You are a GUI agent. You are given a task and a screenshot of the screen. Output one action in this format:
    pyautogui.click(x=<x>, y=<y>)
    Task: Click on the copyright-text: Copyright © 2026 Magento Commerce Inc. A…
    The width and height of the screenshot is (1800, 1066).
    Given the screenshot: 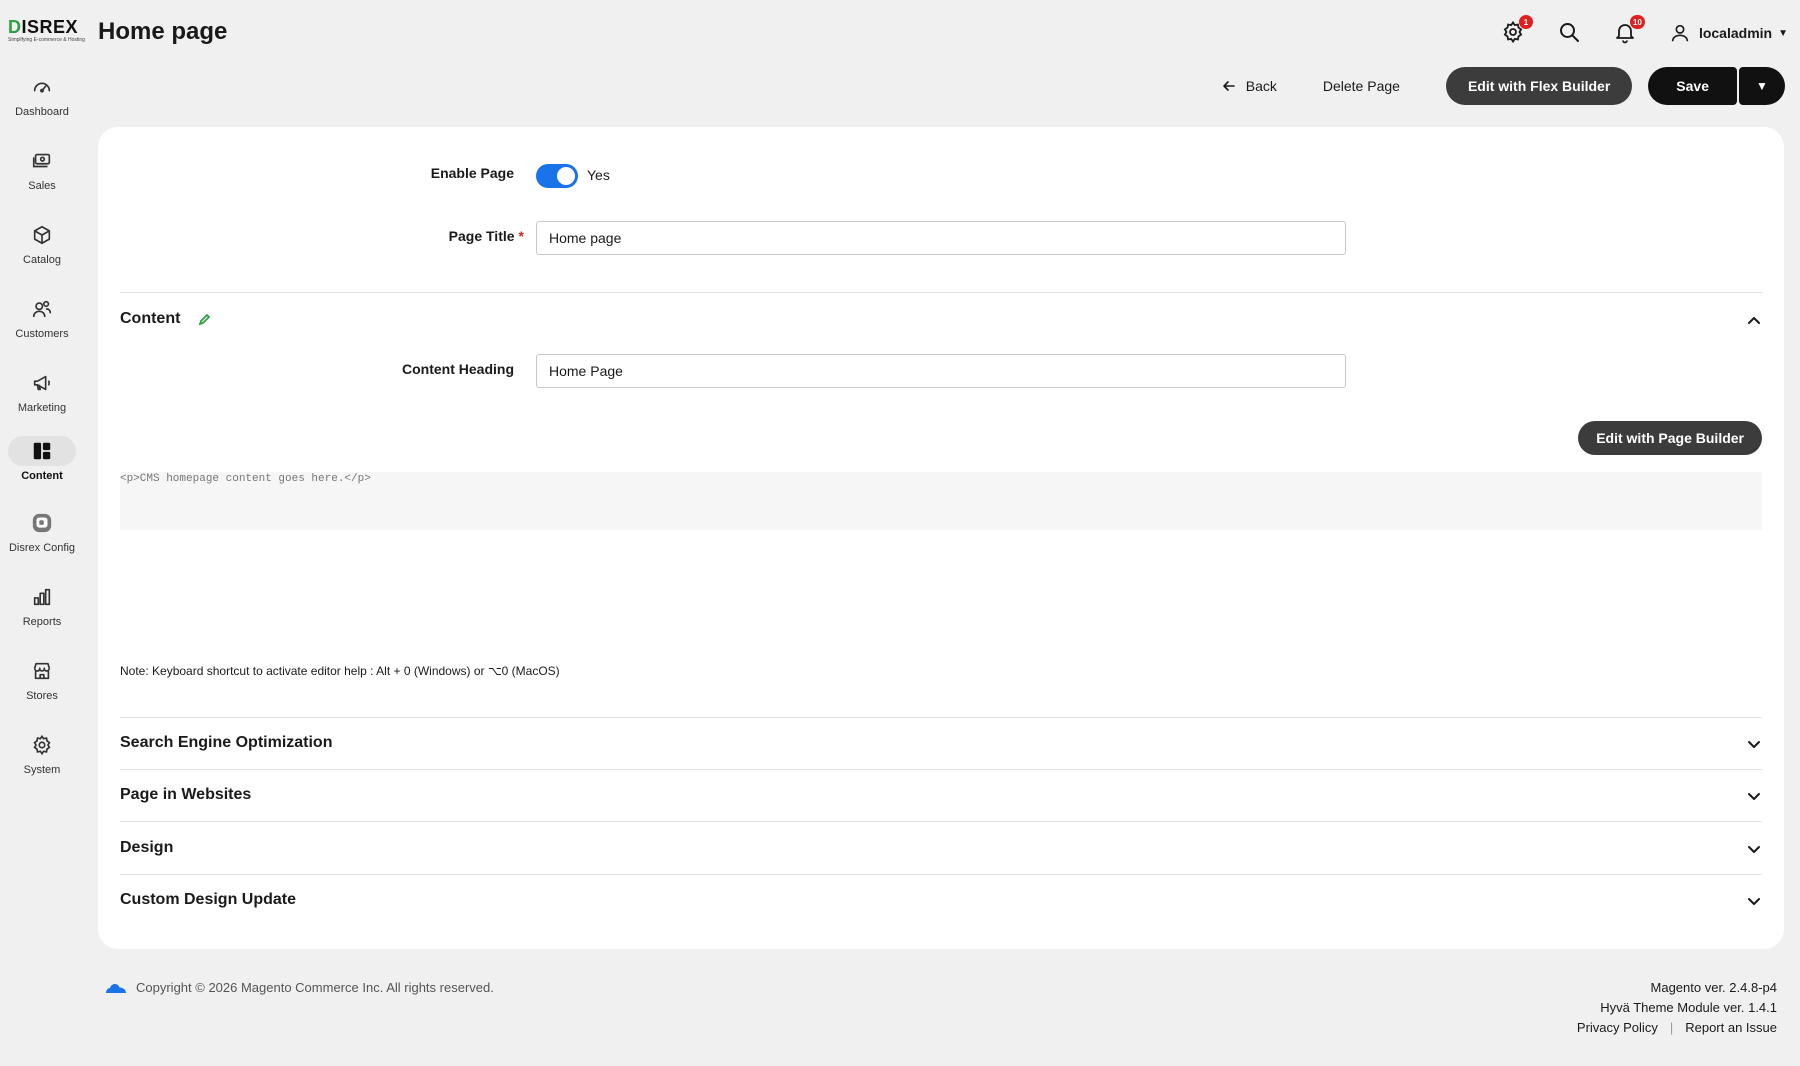 What is the action you would take?
    pyautogui.click(x=315, y=987)
    